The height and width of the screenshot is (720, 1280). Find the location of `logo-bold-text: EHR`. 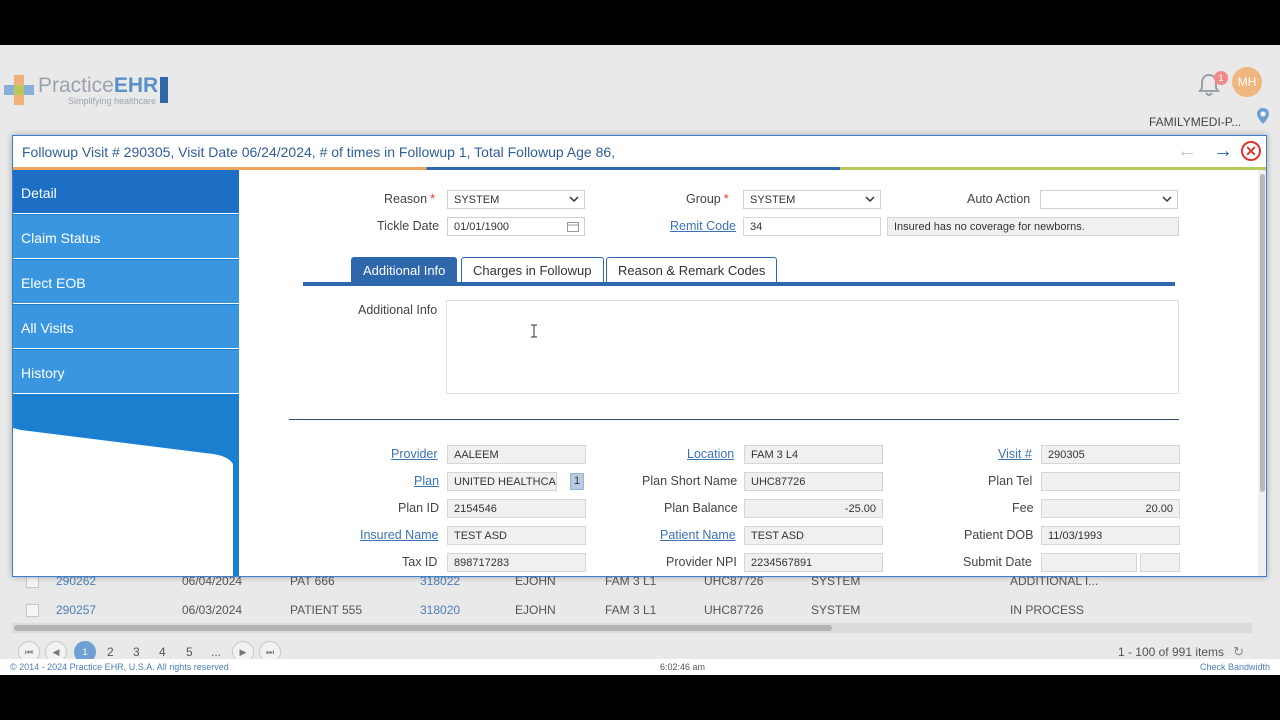

logo-bold-text: EHR is located at coordinates (136, 85).